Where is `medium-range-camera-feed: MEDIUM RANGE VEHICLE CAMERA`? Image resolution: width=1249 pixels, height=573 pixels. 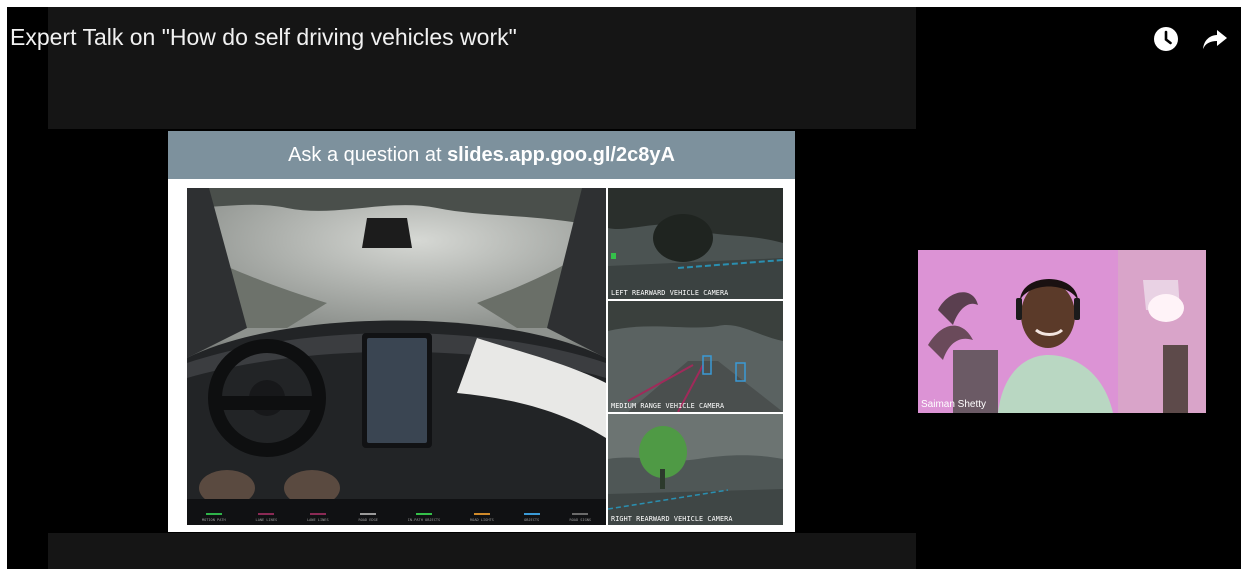 medium-range-camera-feed: MEDIUM RANGE VEHICLE CAMERA is located at coordinates (695, 356).